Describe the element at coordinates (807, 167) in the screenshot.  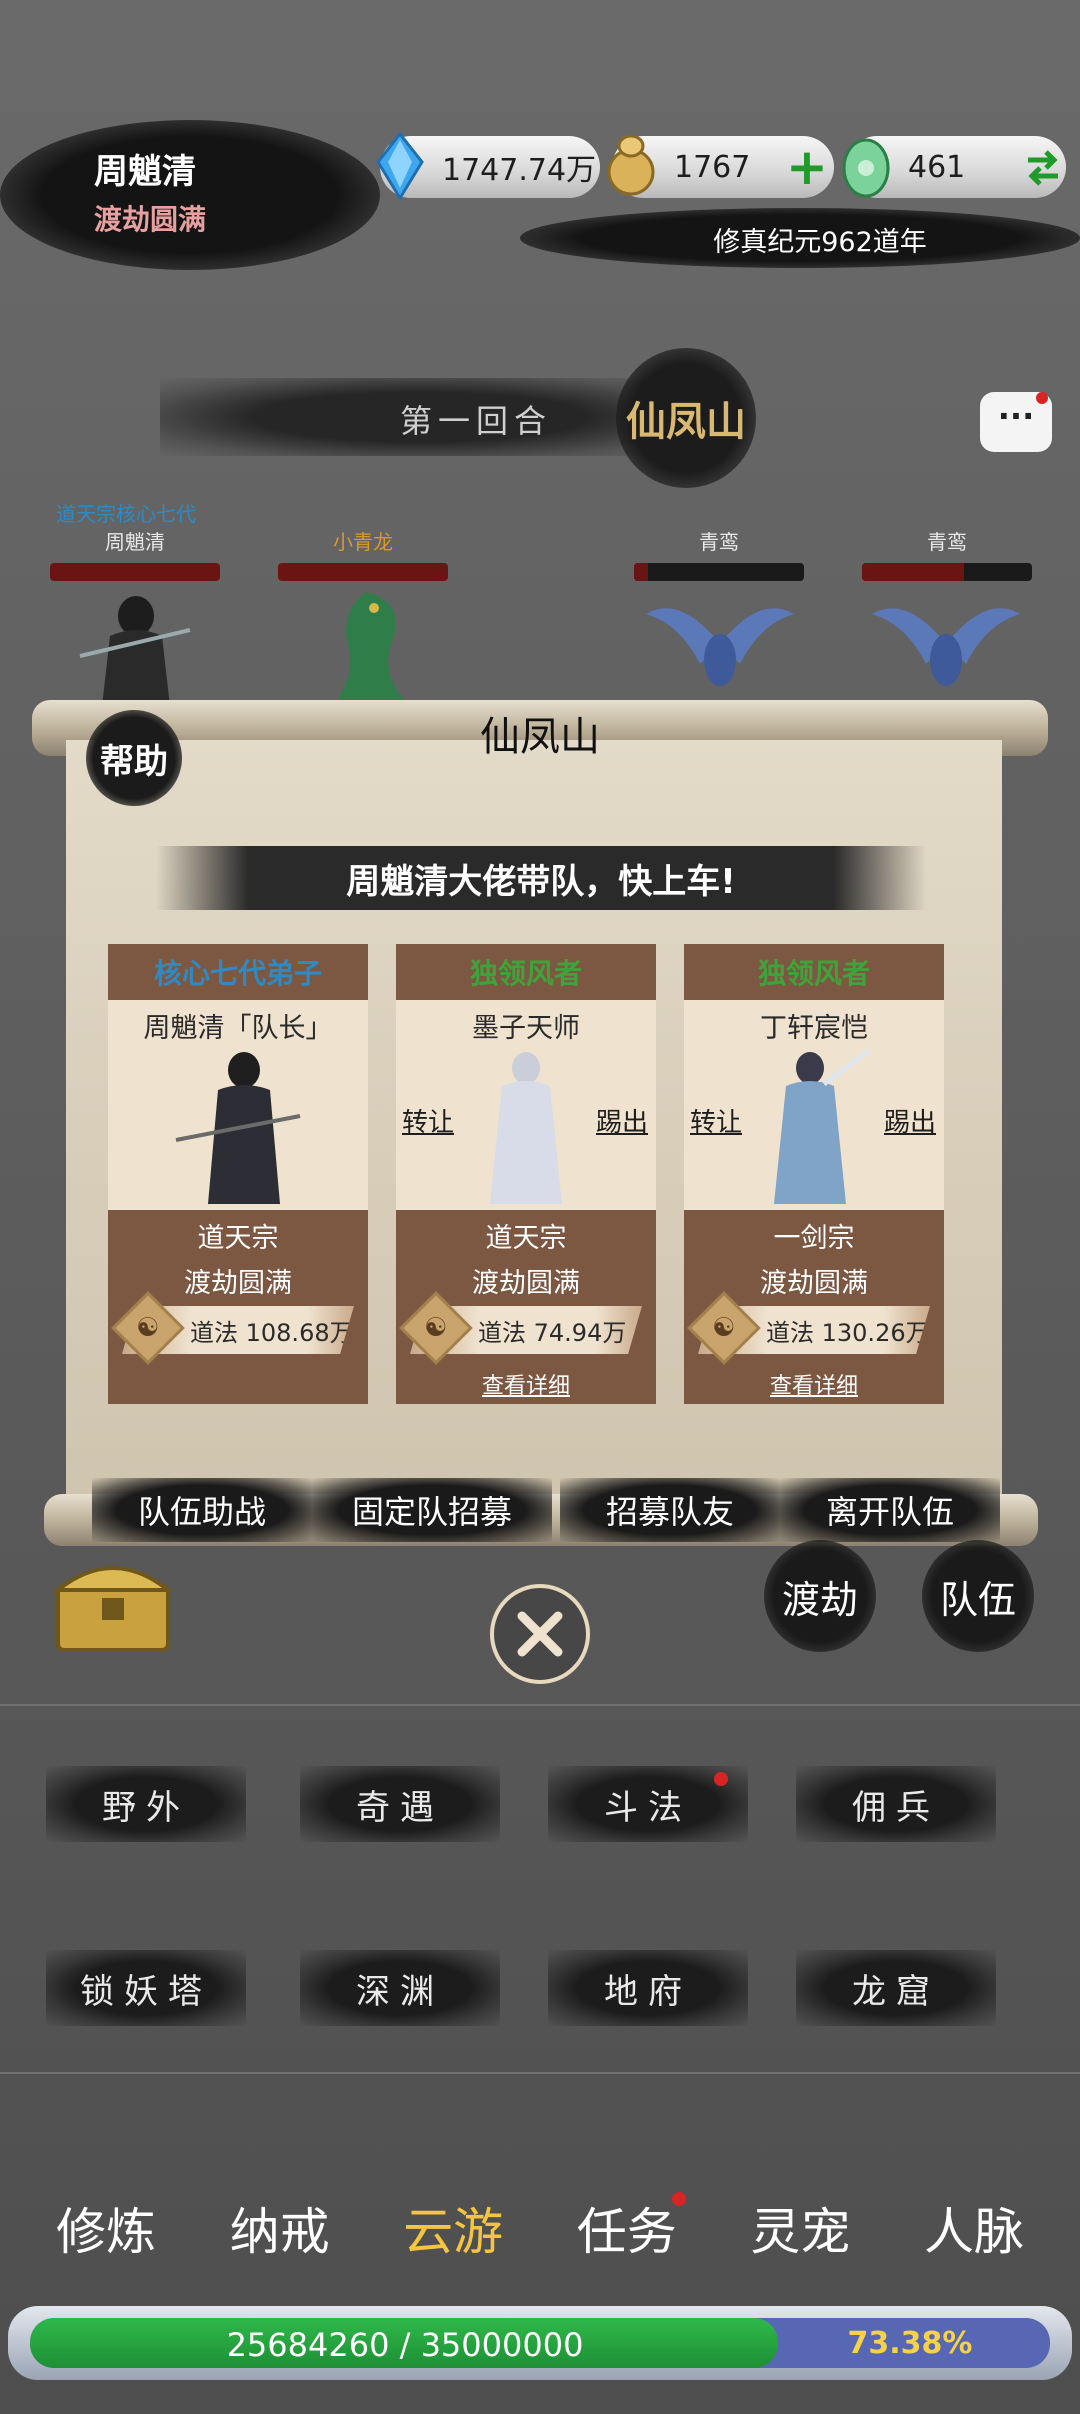
I see `plus-icon: +` at that location.